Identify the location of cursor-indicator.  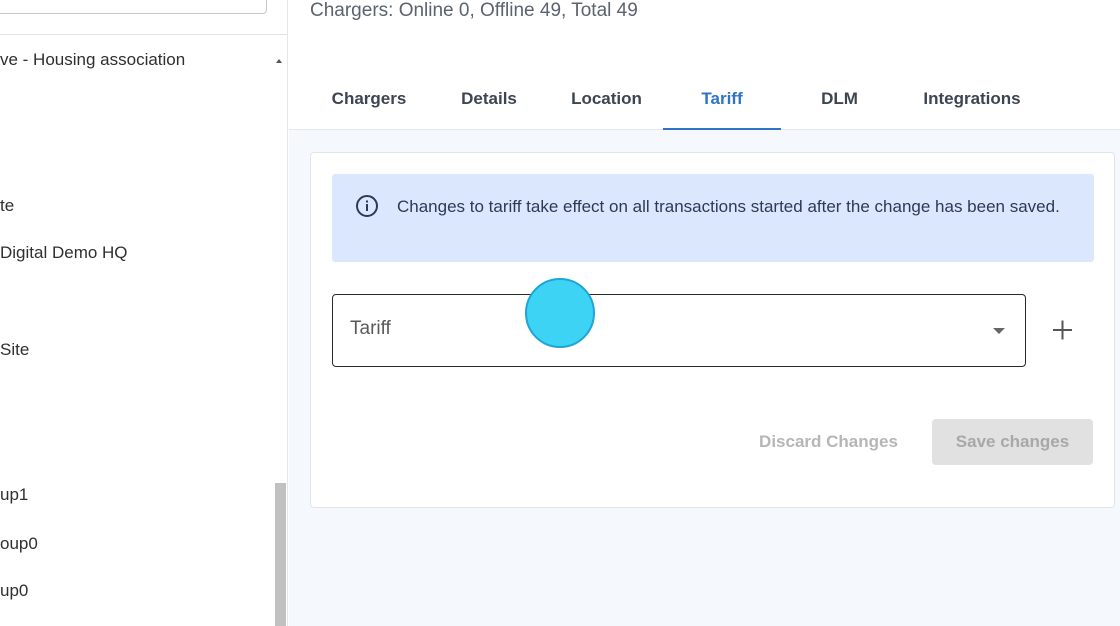
(560, 313).